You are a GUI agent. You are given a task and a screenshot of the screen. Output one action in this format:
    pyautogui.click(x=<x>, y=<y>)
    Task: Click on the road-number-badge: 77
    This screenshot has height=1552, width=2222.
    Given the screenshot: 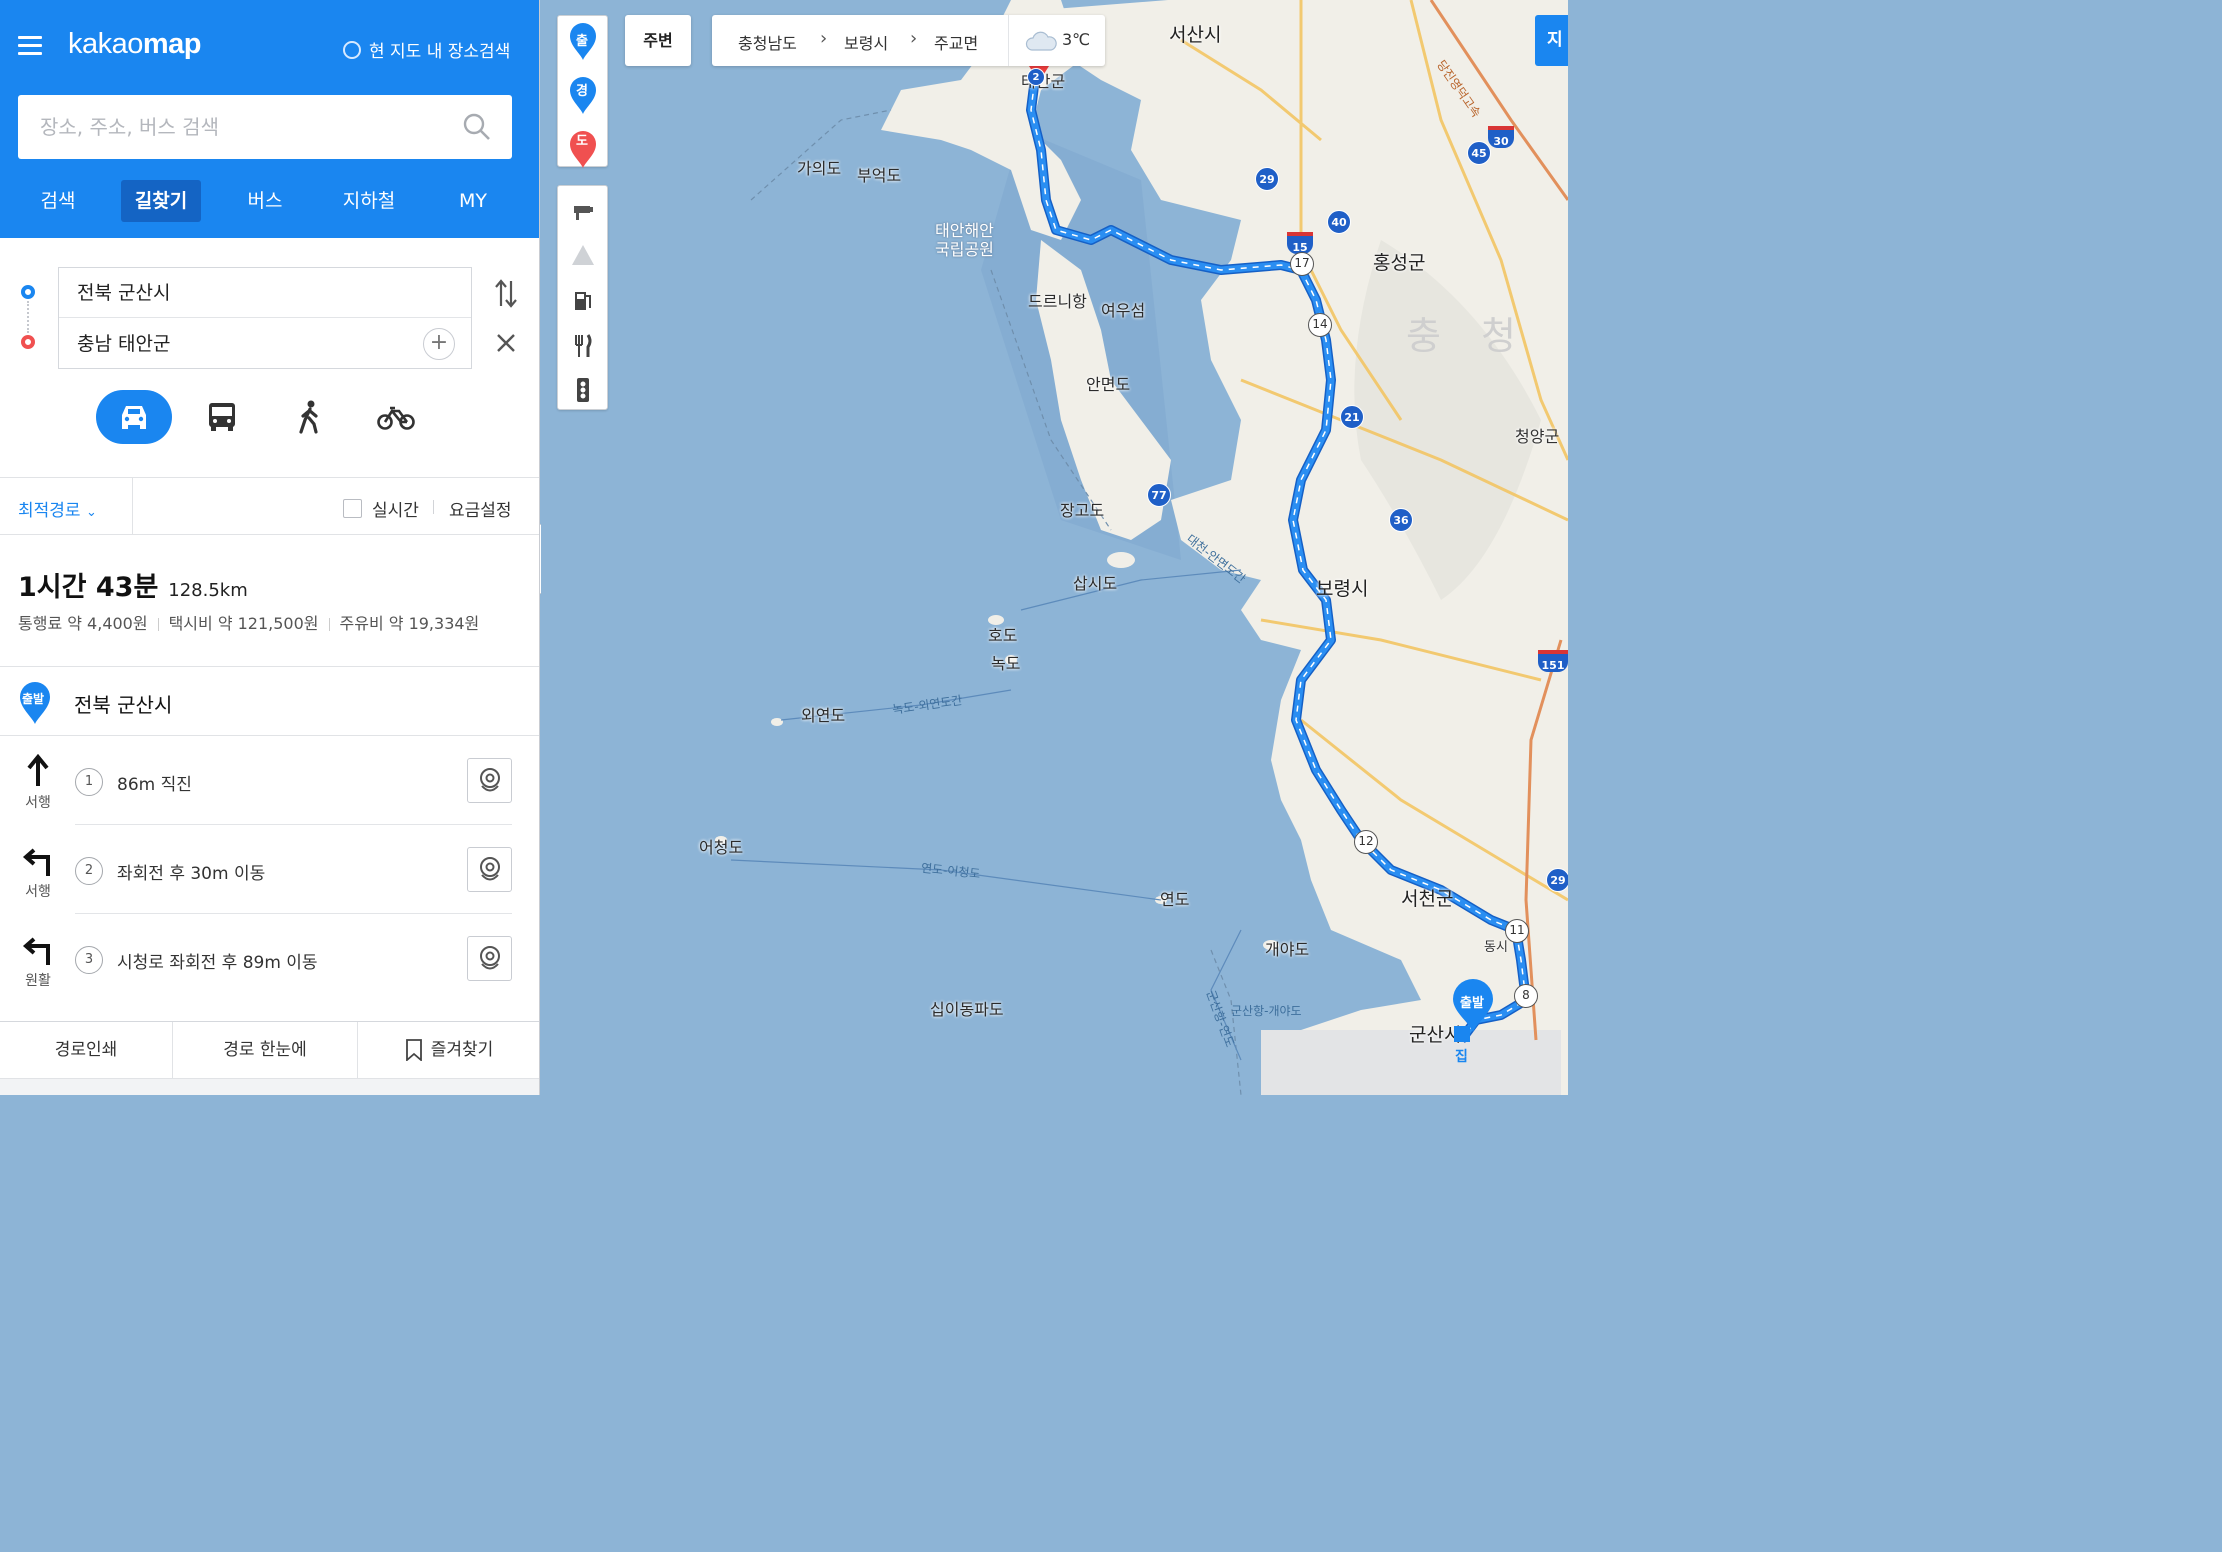 What is the action you would take?
    pyautogui.click(x=1159, y=495)
    